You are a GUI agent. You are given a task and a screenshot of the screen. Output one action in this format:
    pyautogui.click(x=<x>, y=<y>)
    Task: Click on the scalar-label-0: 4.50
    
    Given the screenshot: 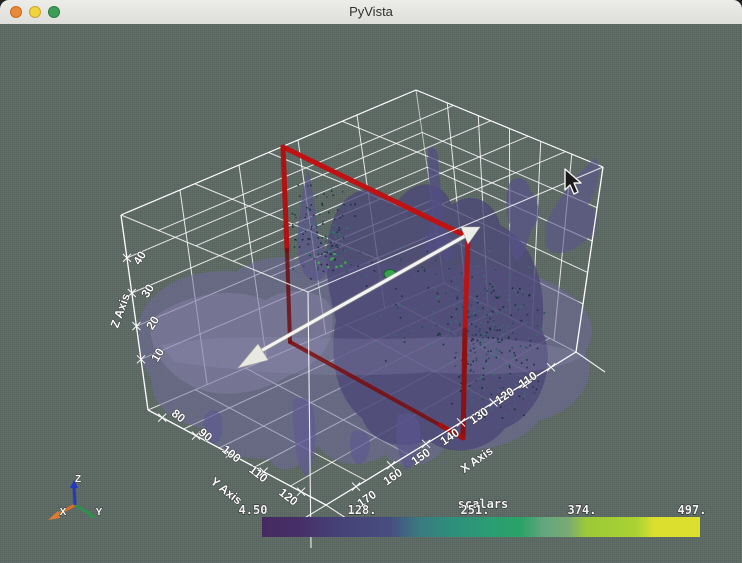 What is the action you would take?
    pyautogui.click(x=253, y=510)
    